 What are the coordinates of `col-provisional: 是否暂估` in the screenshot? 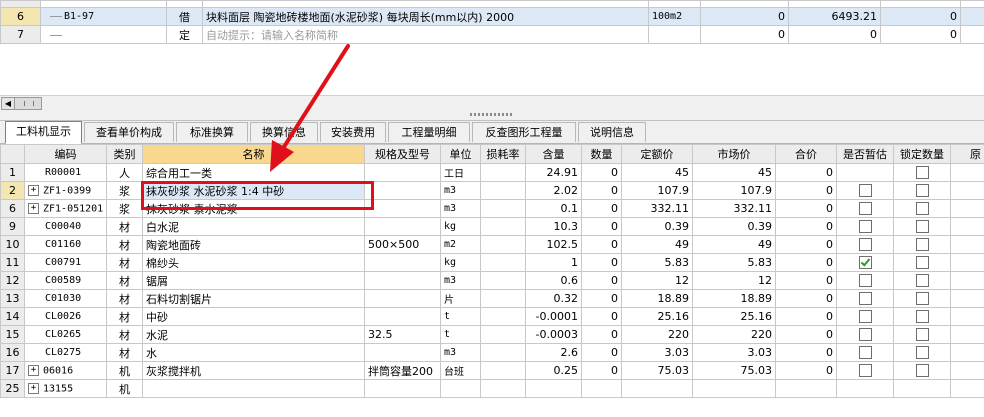 It's located at (865, 154).